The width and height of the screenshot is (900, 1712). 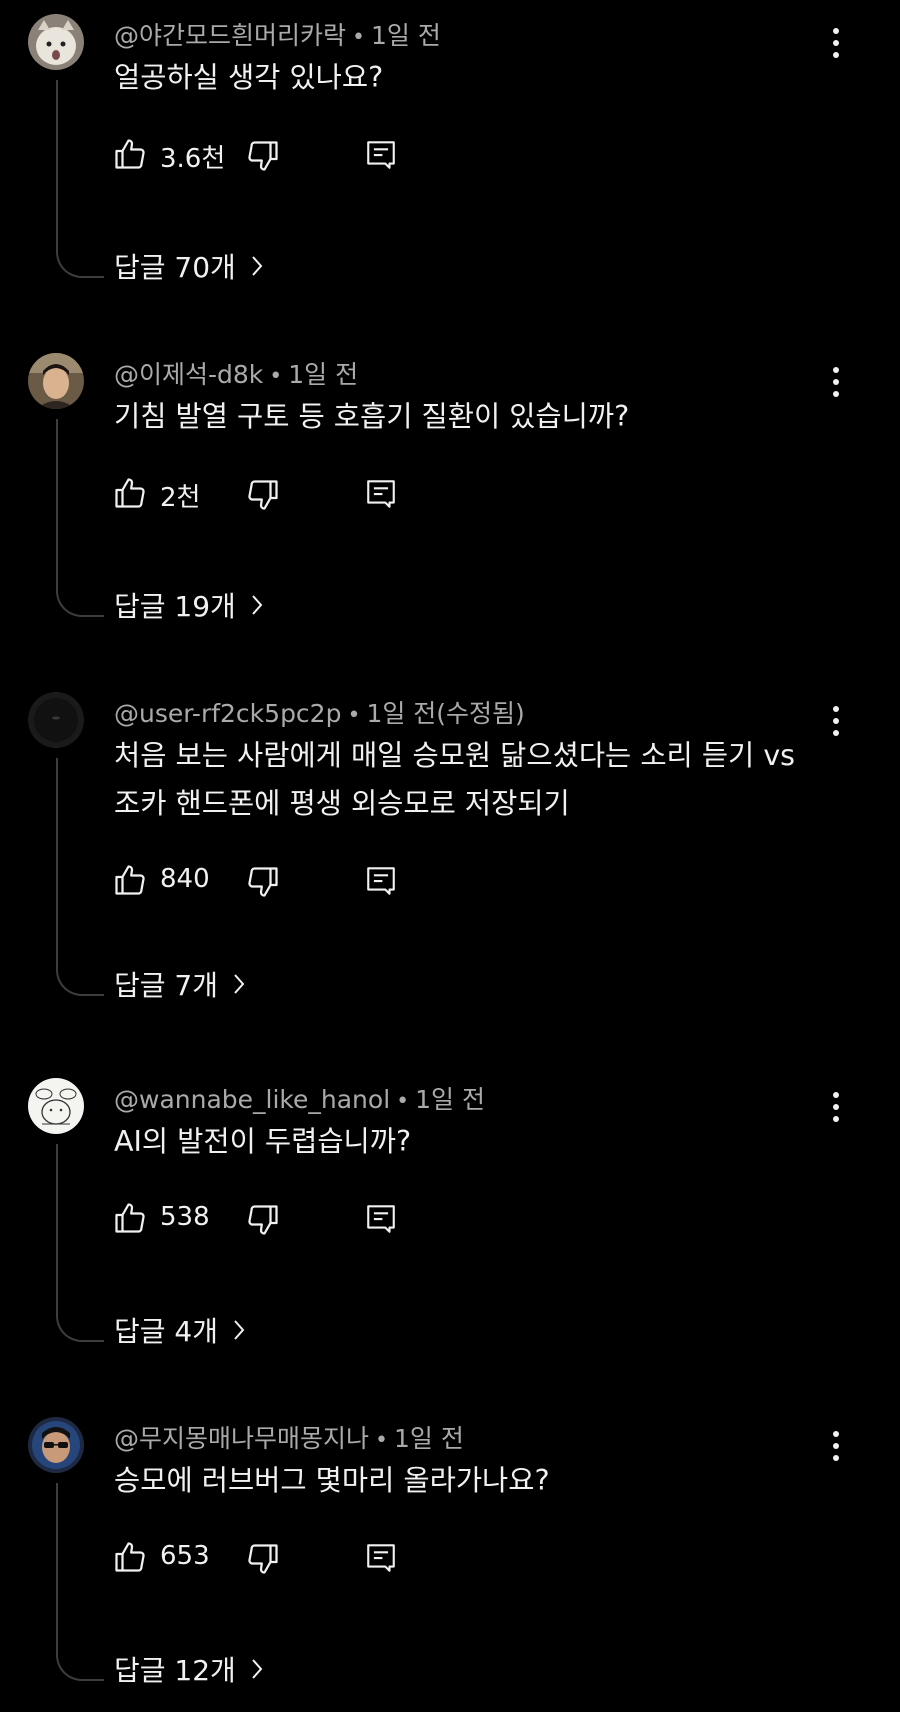 I want to click on comment-text: 기침 발열 구토 등 호흡기 질환이 있습니까?, so click(x=474, y=417).